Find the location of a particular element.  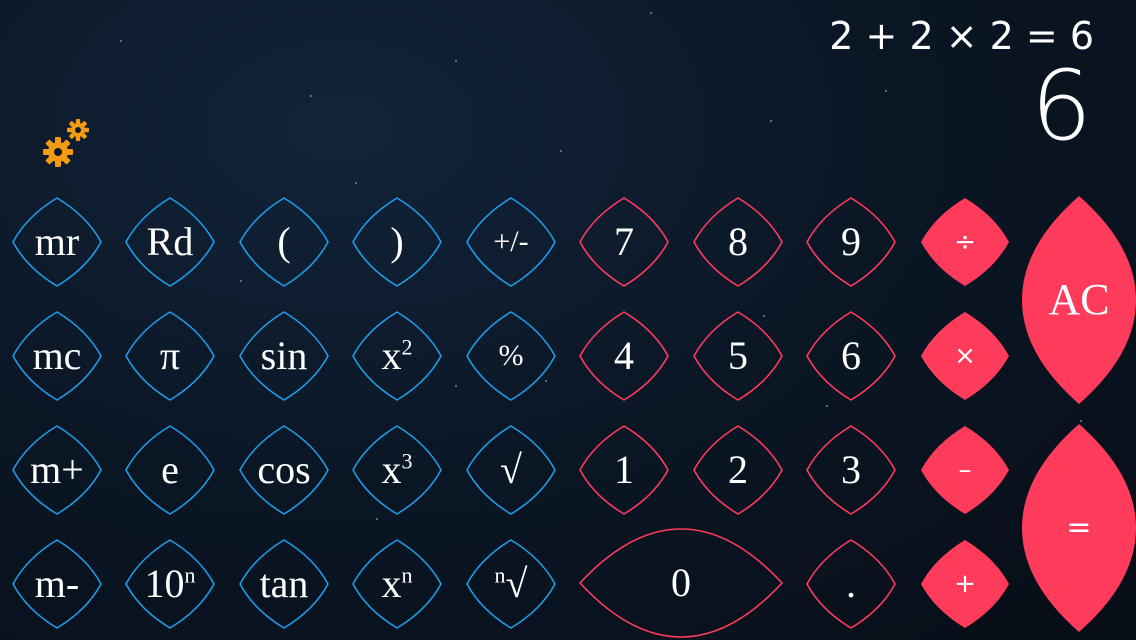

ten-power-button: 10n is located at coordinates (170, 584).